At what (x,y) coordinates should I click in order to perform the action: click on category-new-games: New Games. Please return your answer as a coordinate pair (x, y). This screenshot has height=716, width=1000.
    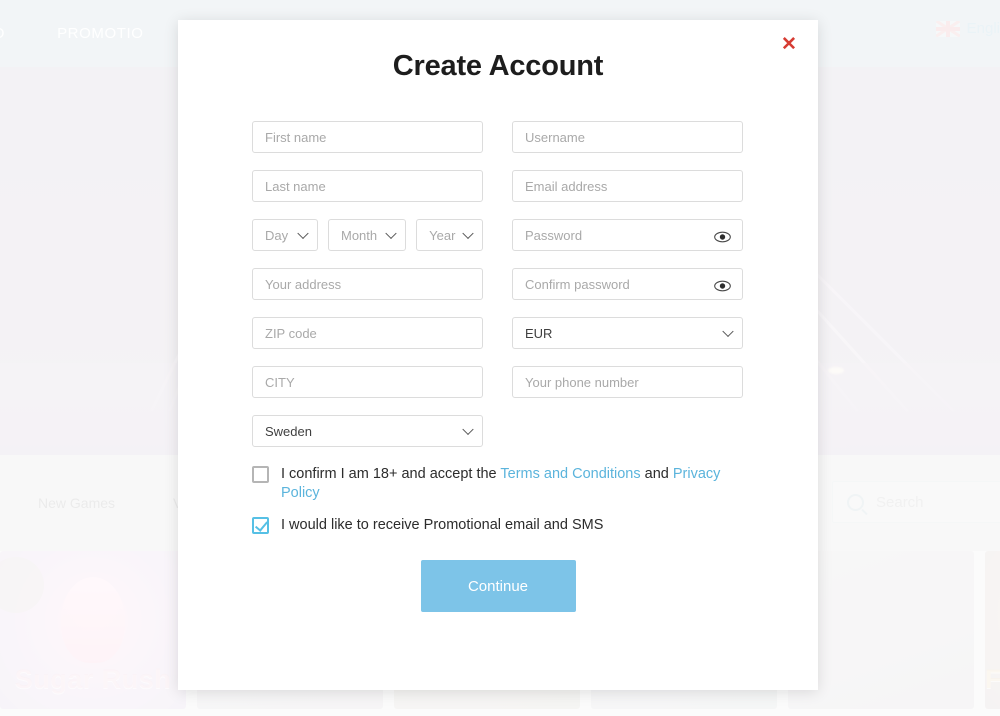
    Looking at the image, I should click on (76, 503).